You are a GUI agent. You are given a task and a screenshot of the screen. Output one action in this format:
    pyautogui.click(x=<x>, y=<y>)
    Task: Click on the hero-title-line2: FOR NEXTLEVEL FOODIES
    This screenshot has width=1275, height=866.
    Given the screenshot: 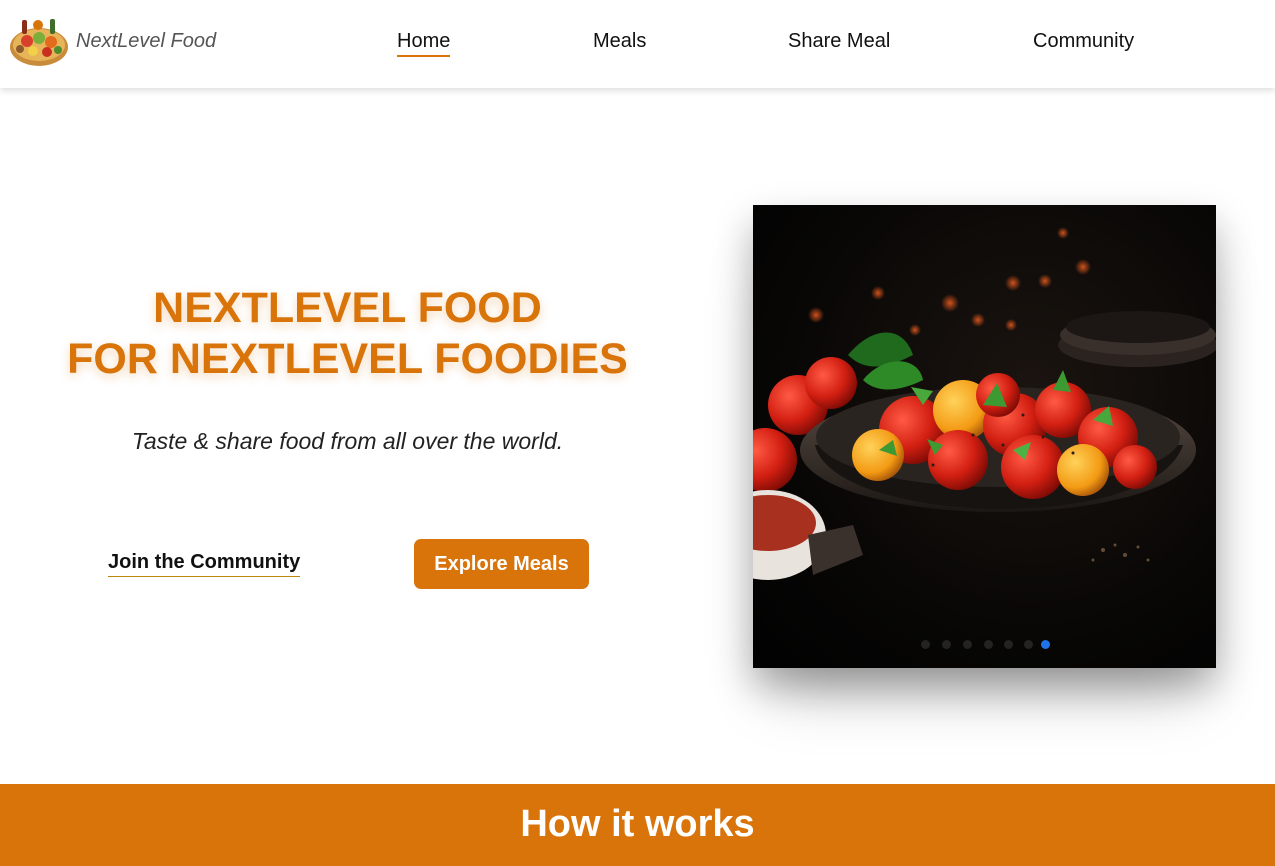 What is the action you would take?
    pyautogui.click(x=347, y=359)
    